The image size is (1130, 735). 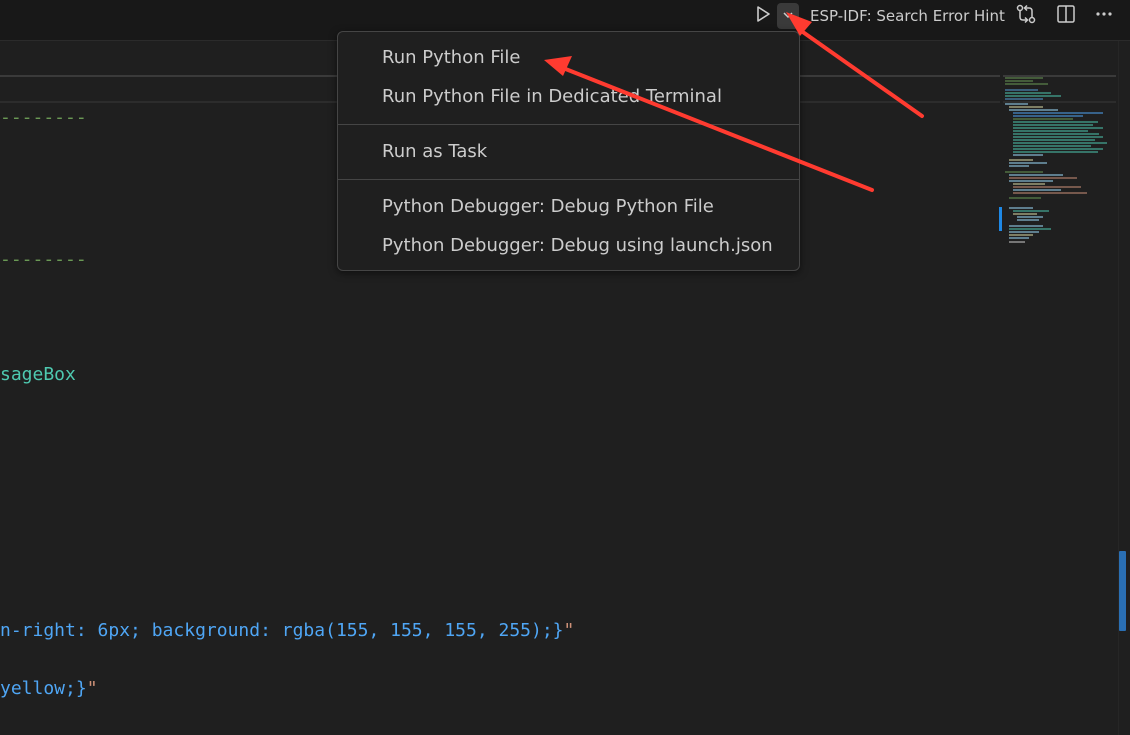 I want to click on menu-item-run-python-file: Run Python File, so click(x=451, y=58).